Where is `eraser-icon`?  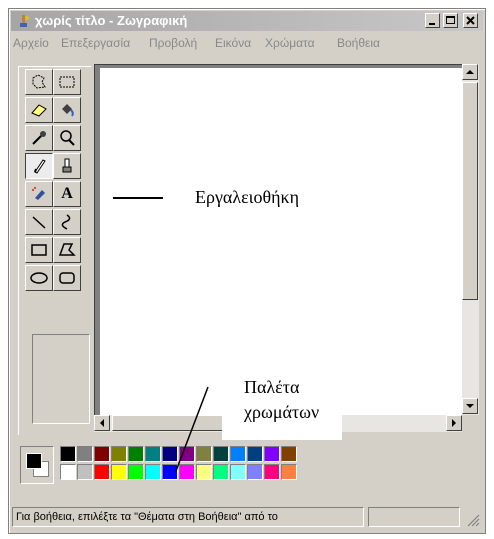 eraser-icon is located at coordinates (39, 110).